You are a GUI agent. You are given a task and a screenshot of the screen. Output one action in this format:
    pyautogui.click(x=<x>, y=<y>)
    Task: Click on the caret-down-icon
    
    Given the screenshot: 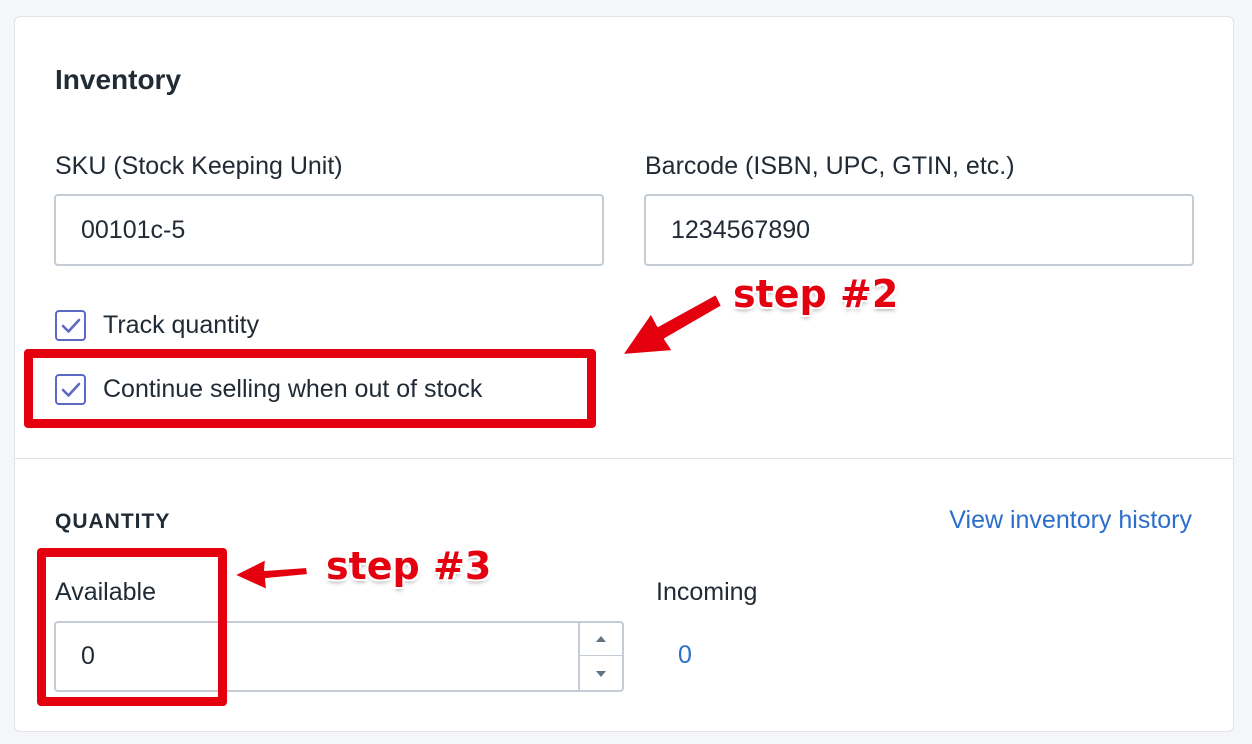 What is the action you would take?
    pyautogui.click(x=601, y=673)
    